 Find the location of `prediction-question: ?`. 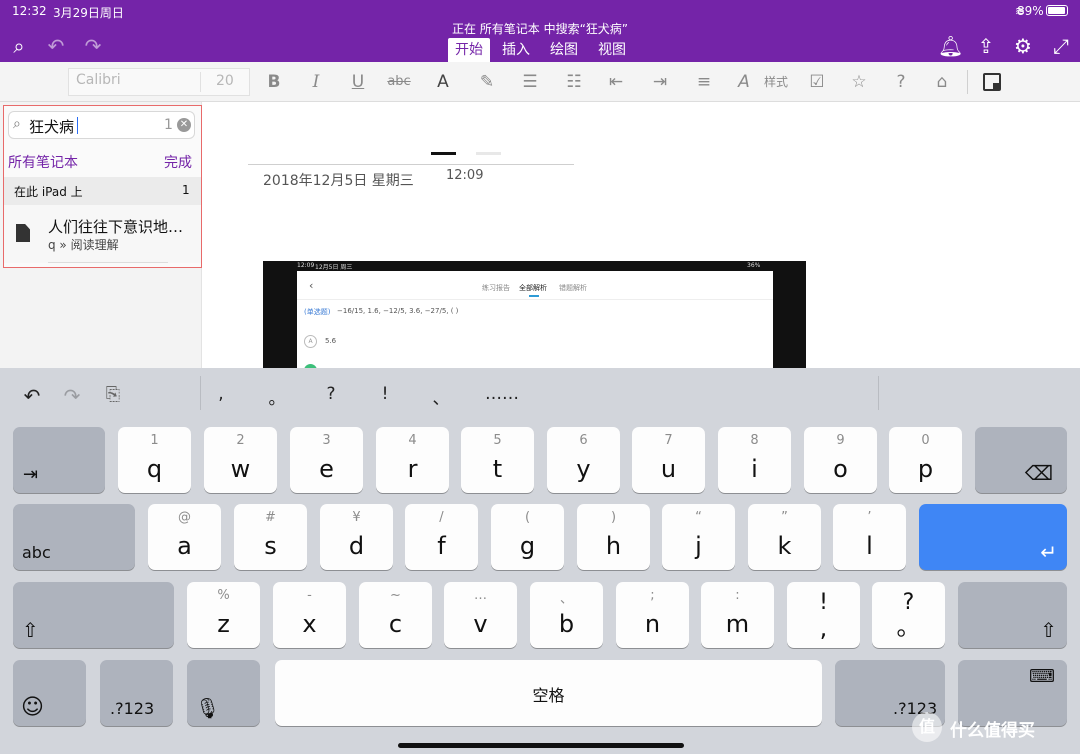

prediction-question: ? is located at coordinates (331, 394).